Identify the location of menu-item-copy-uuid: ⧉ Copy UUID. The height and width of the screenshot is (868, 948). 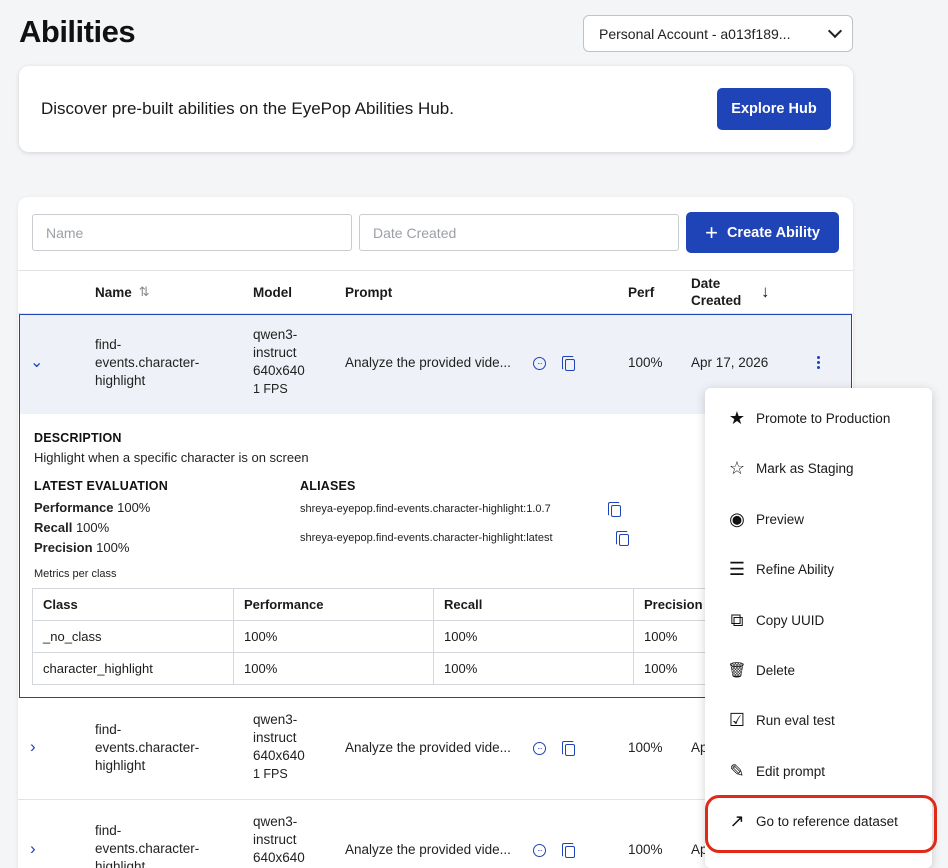
(818, 620).